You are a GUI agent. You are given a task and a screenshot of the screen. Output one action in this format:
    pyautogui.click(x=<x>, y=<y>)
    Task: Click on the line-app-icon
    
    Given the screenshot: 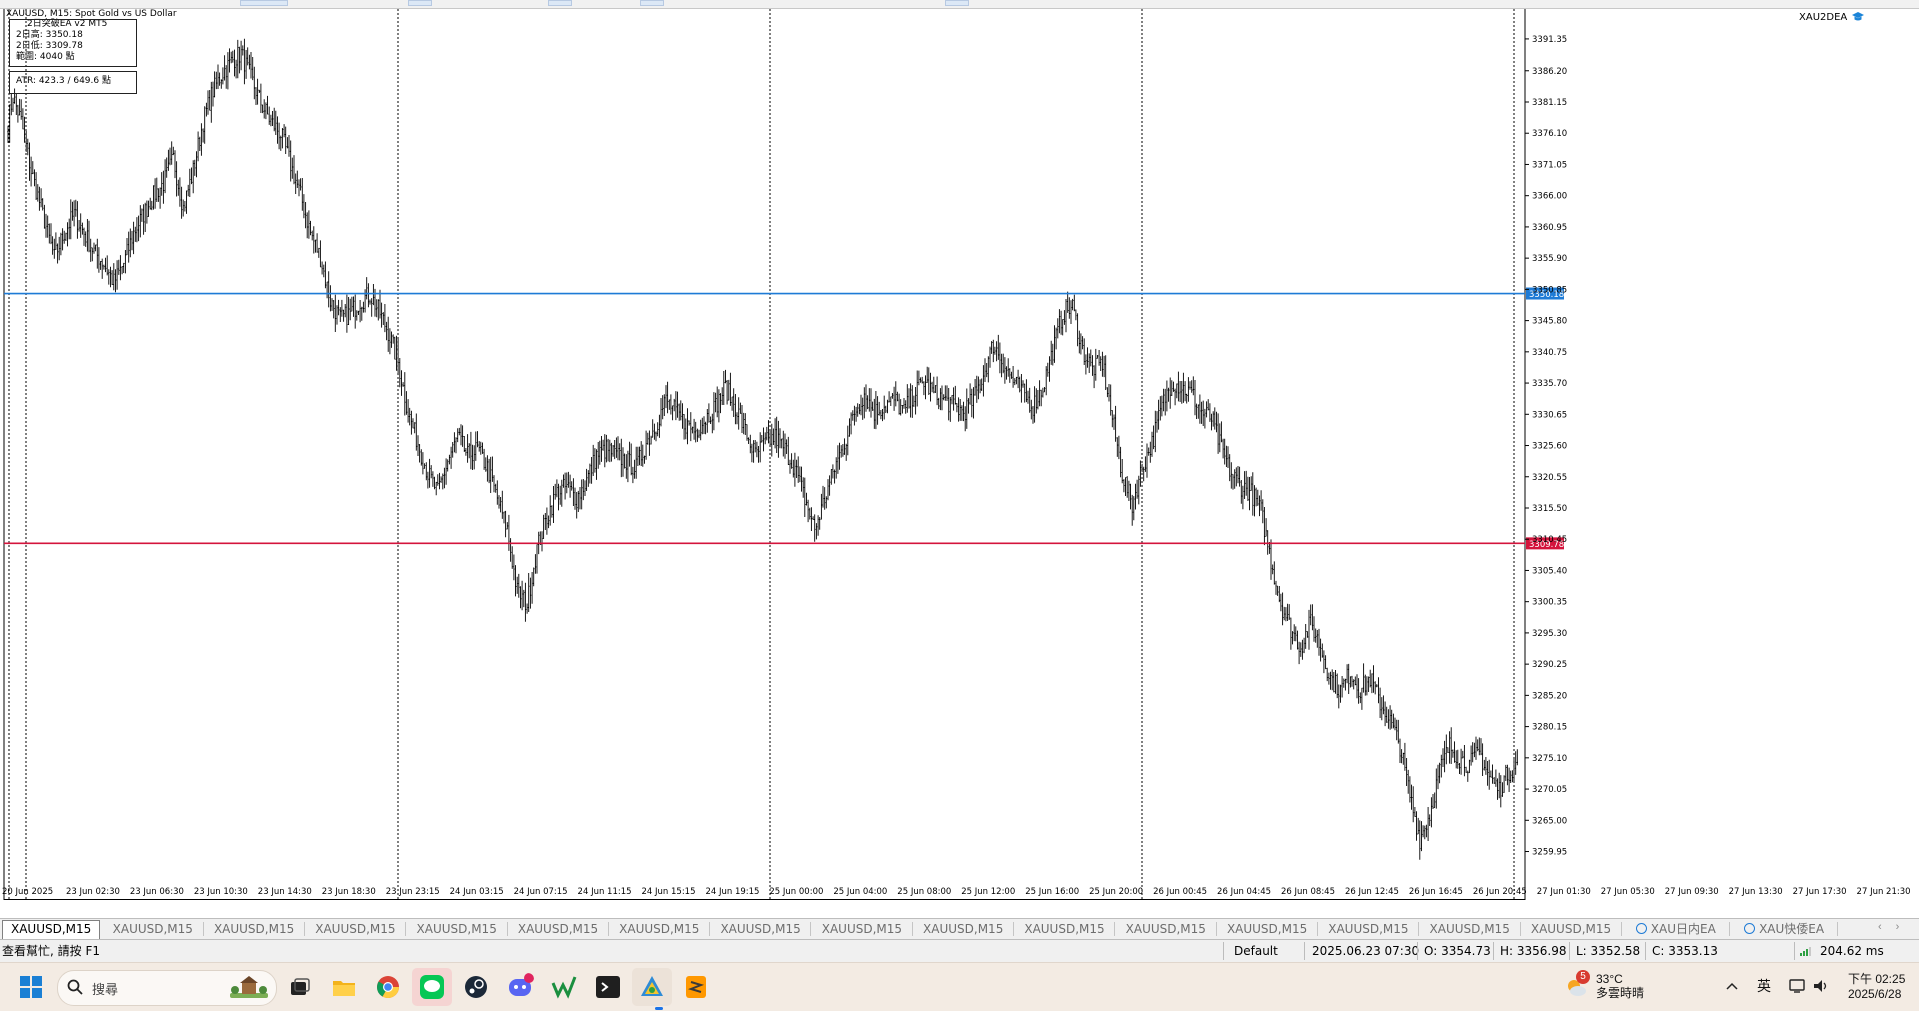 What is the action you would take?
    pyautogui.click(x=432, y=987)
    